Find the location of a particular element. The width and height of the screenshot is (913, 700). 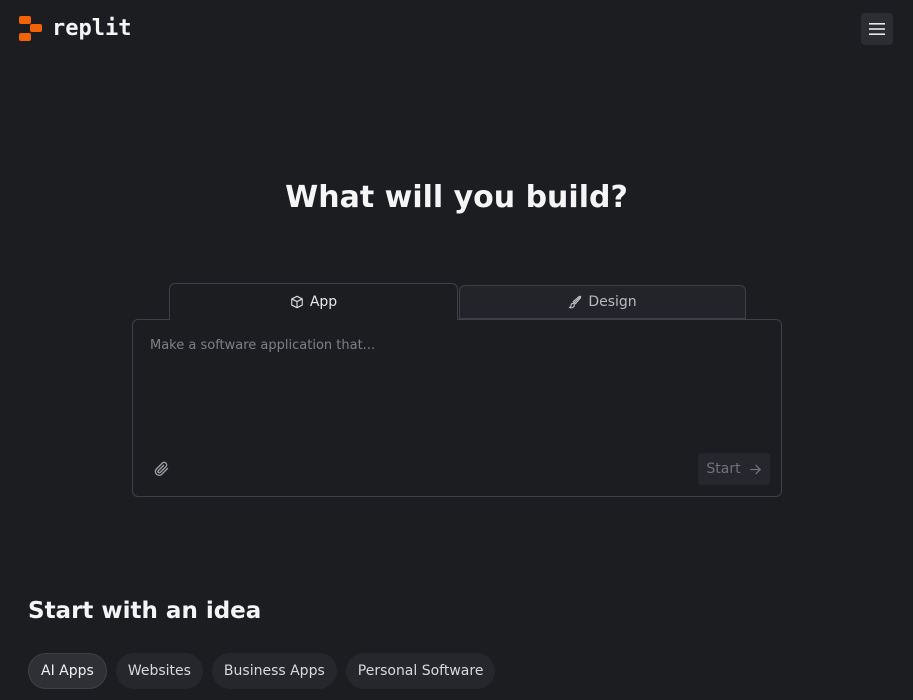

tab-design: Design is located at coordinates (602, 302).